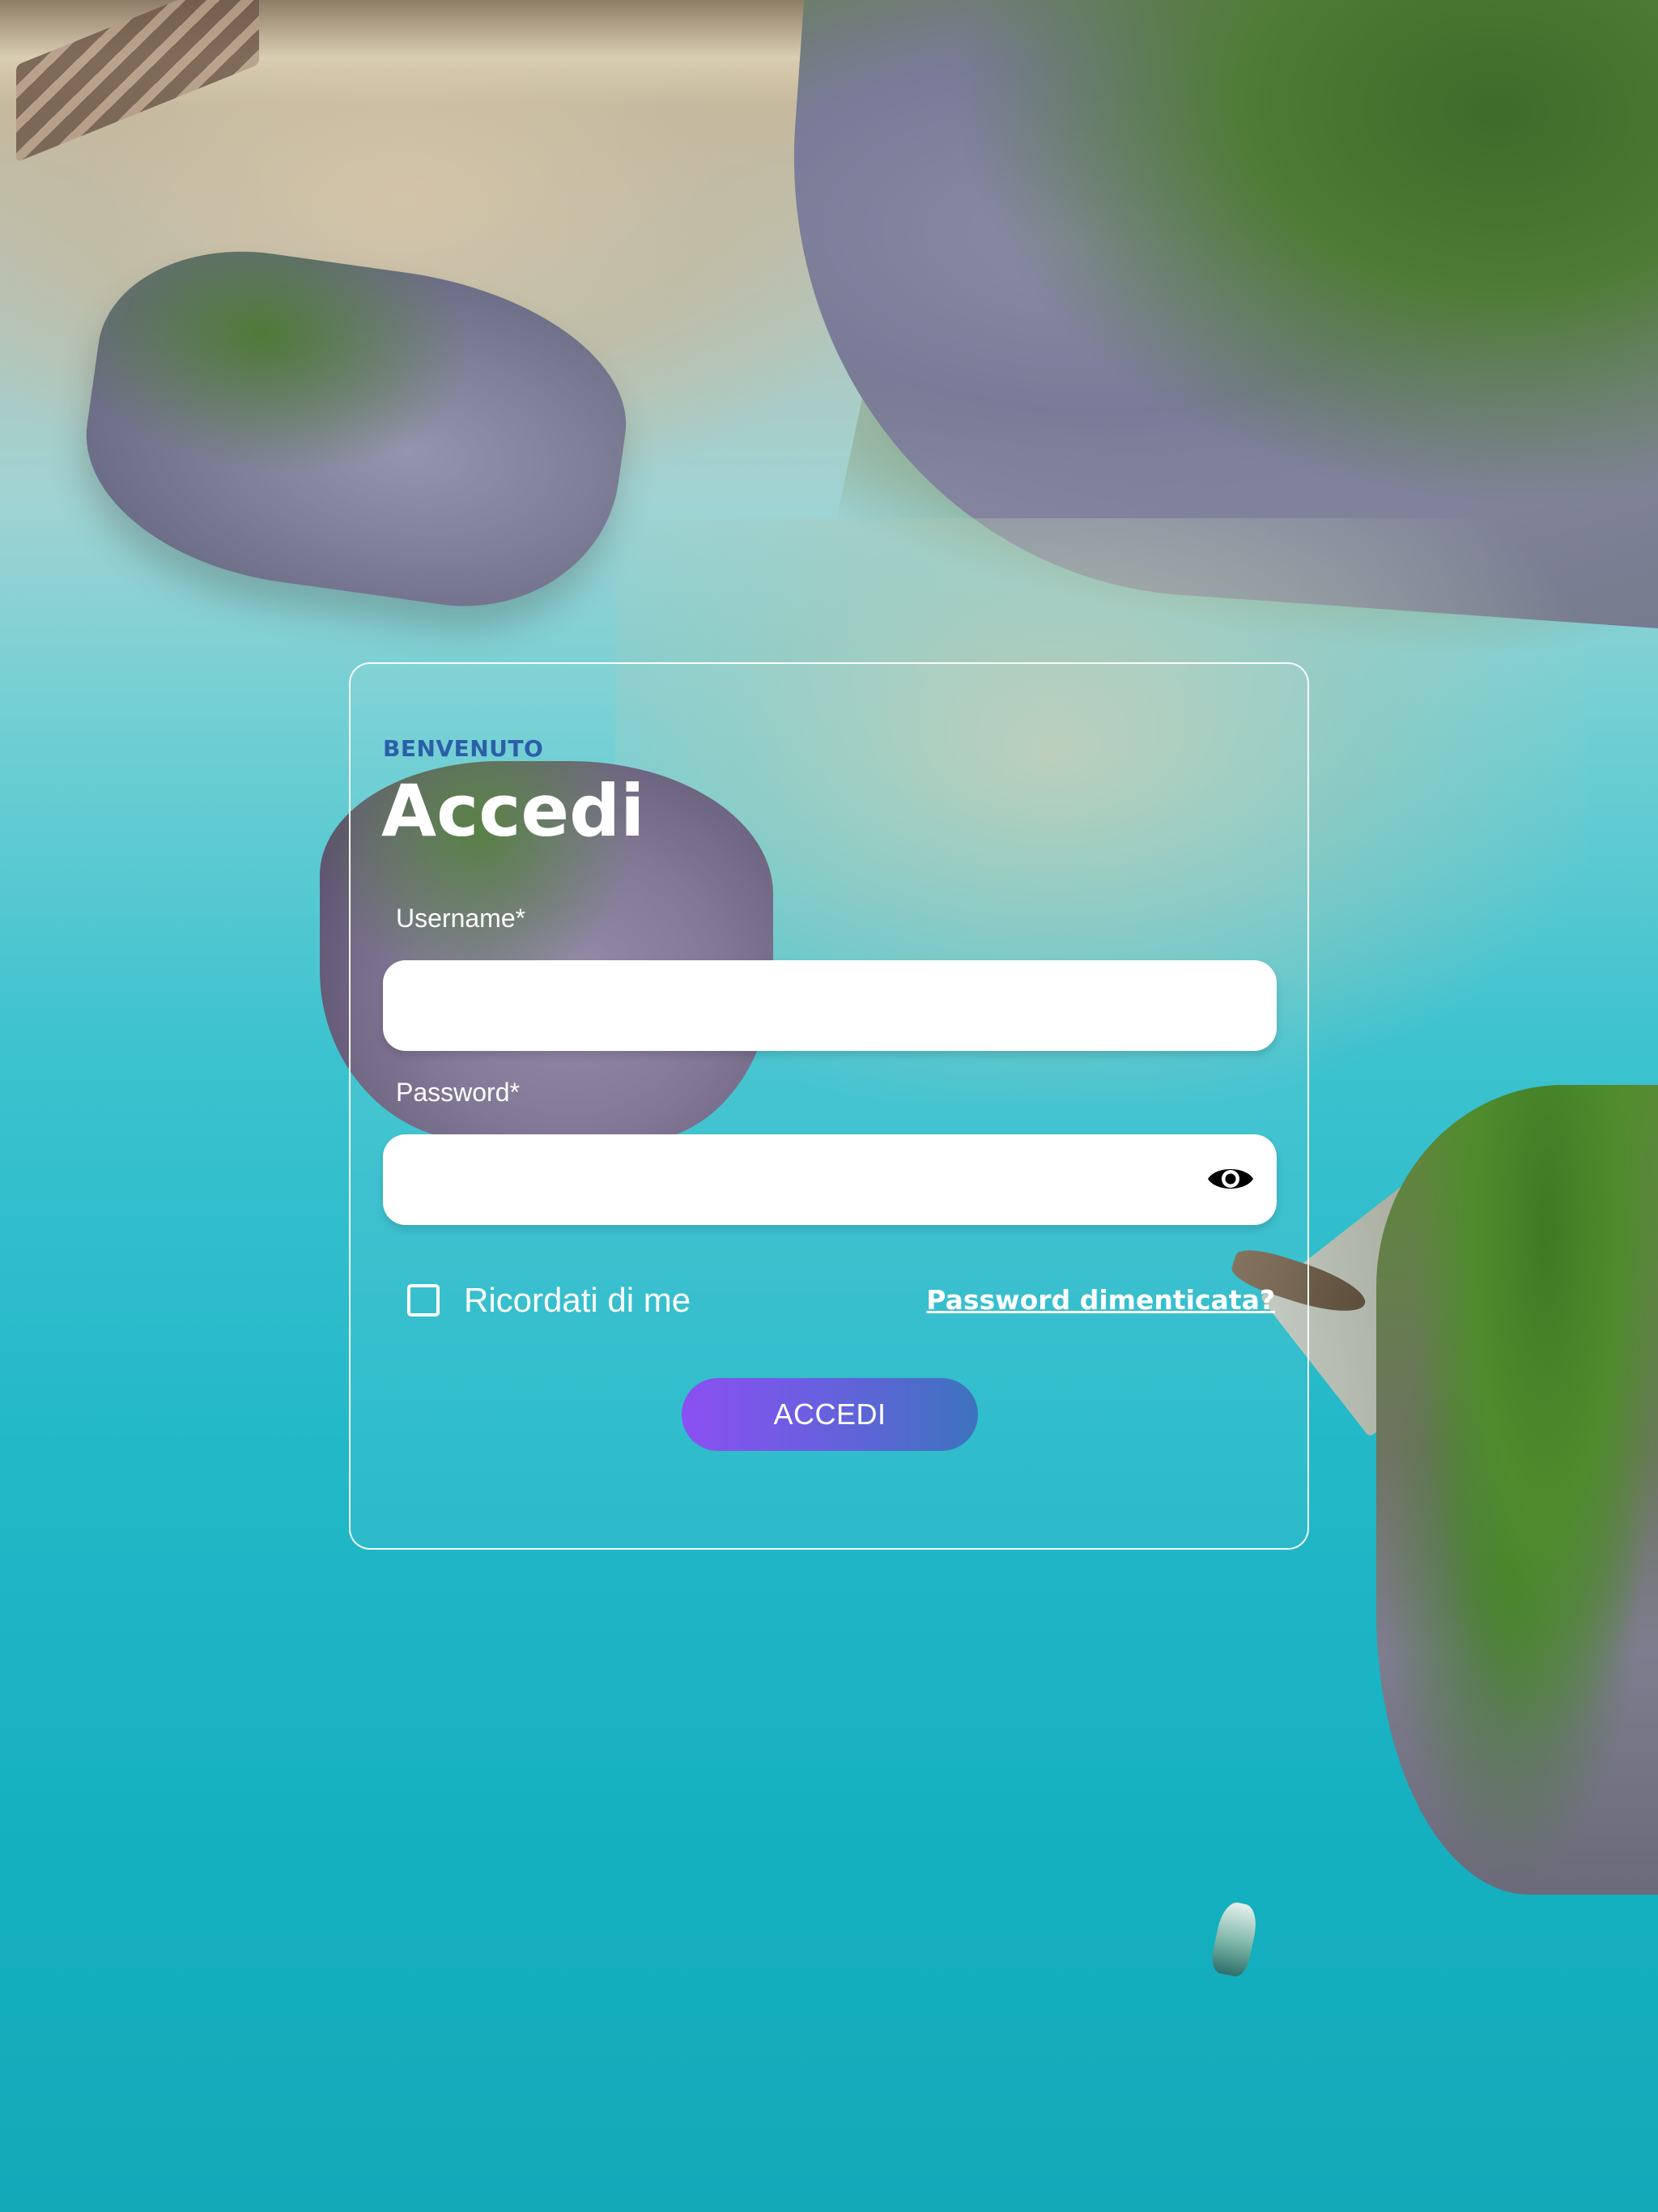 This screenshot has height=2212, width=1658. What do you see at coordinates (830, 1414) in the screenshot?
I see `login-button: ACCEDI` at bounding box center [830, 1414].